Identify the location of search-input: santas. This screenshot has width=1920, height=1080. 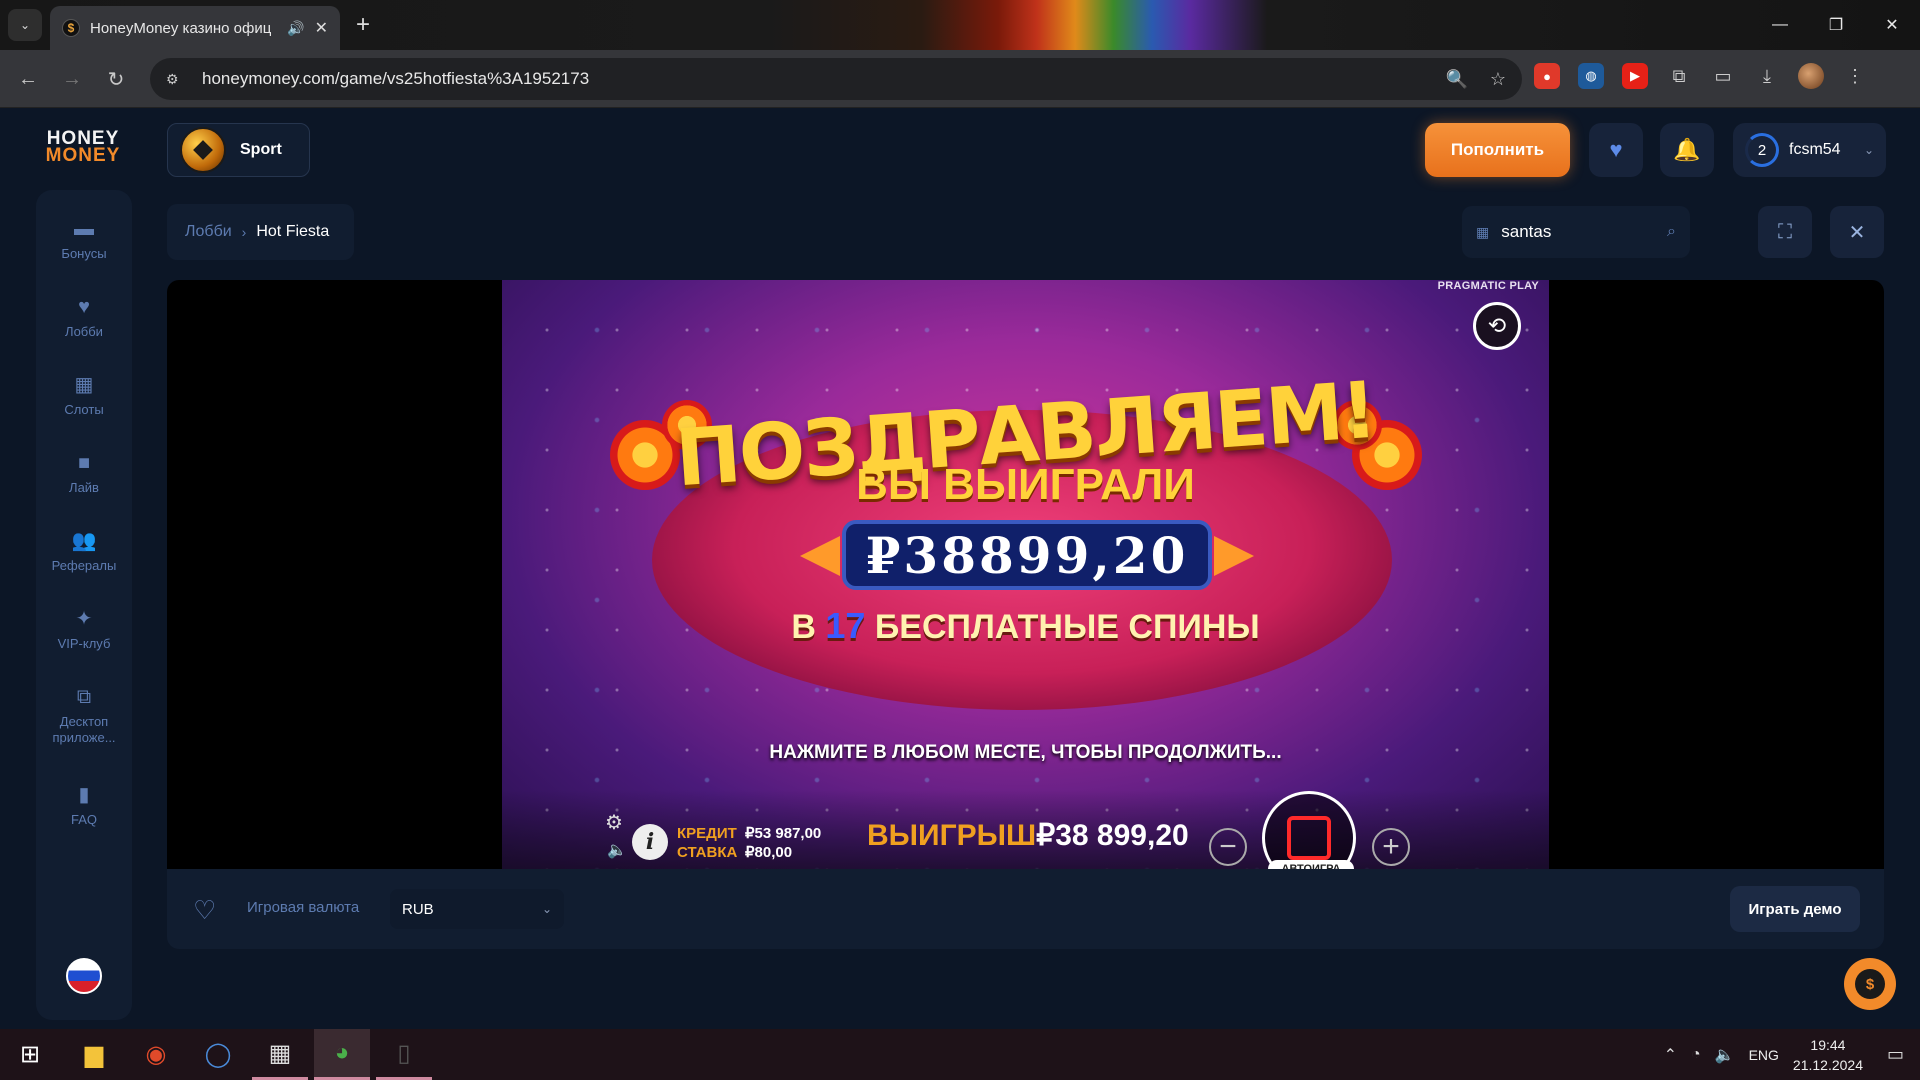
(1578, 232).